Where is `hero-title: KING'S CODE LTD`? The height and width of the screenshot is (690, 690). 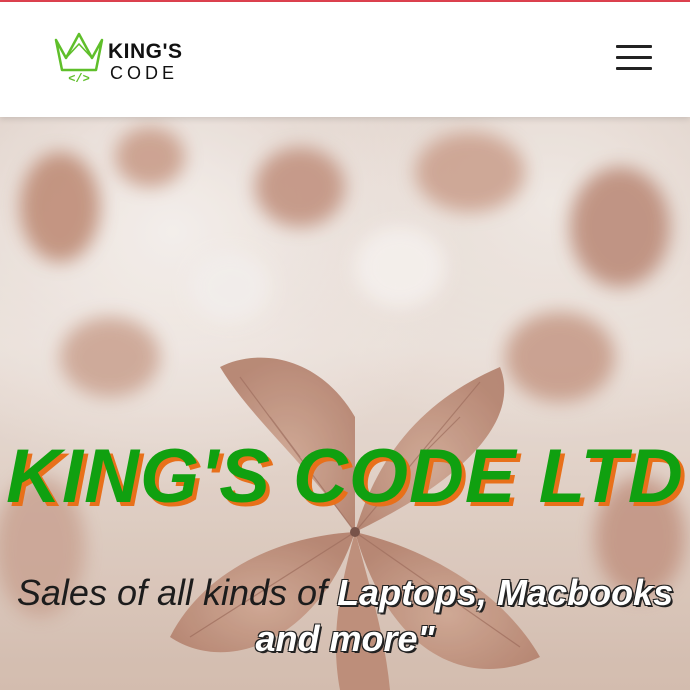
hero-title: KING'S CODE LTD is located at coordinates (345, 476).